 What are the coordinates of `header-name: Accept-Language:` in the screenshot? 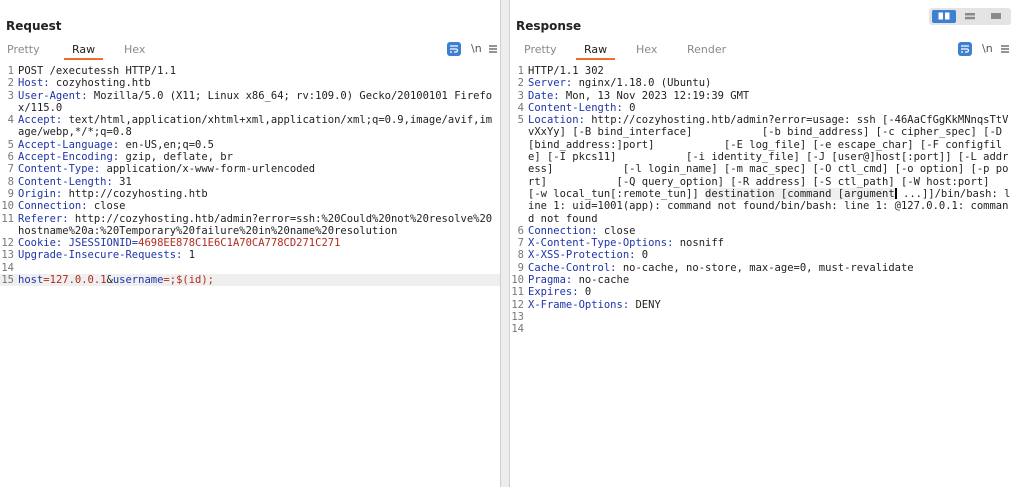 It's located at (69, 144).